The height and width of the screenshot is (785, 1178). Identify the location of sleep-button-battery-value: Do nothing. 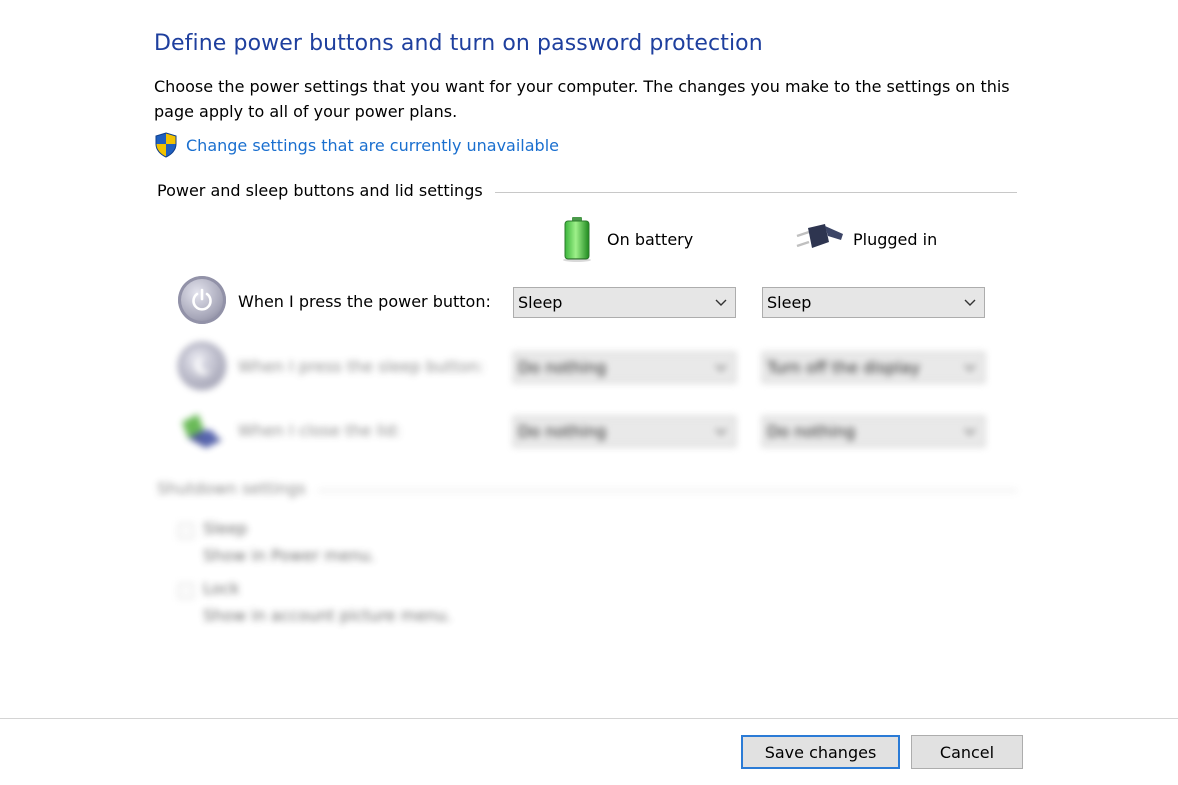
(562, 367).